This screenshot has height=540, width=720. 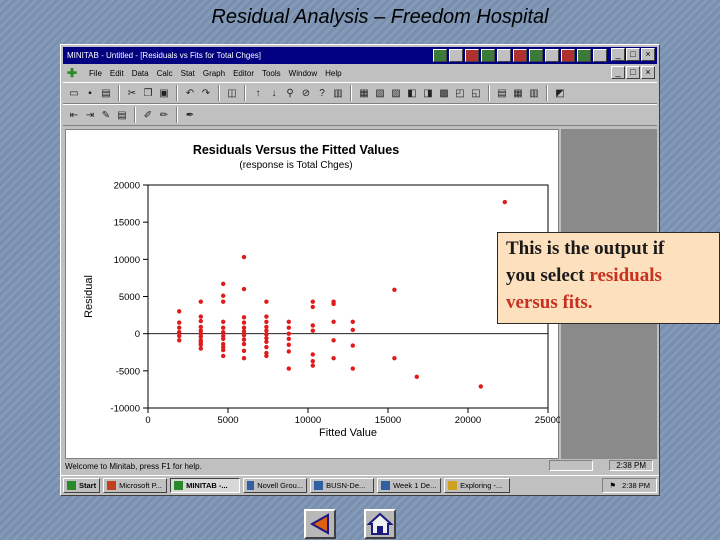 I want to click on print-icon: ▤, so click(x=106, y=93).